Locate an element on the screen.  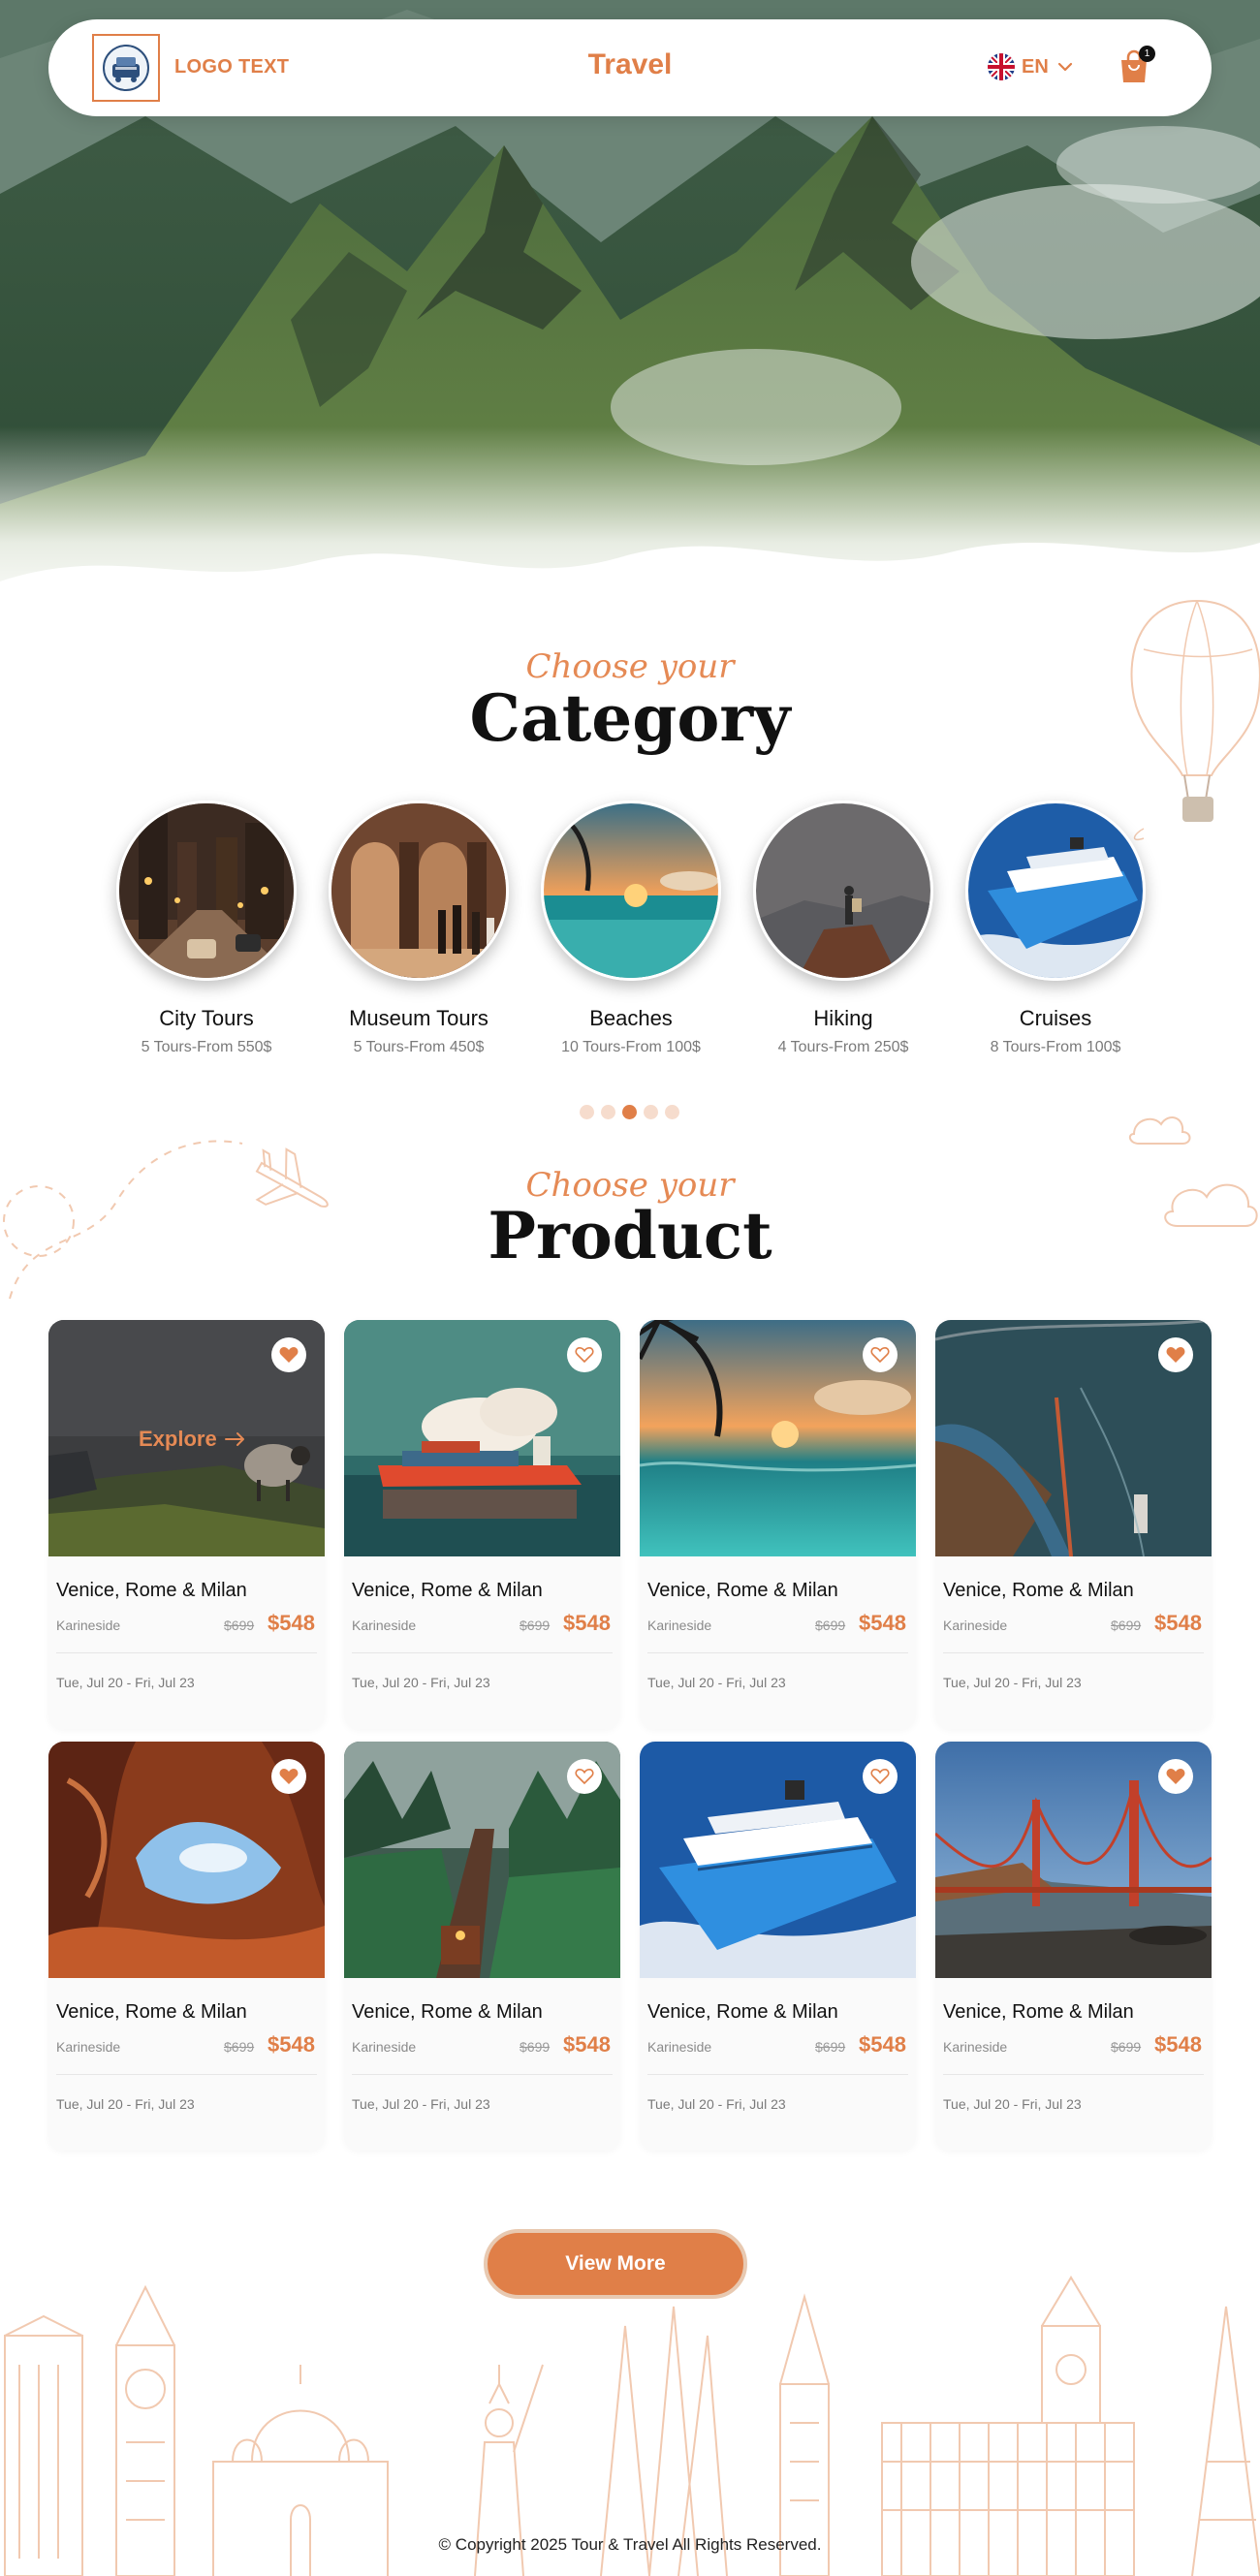
view-more-button: View More is located at coordinates (616, 2264).